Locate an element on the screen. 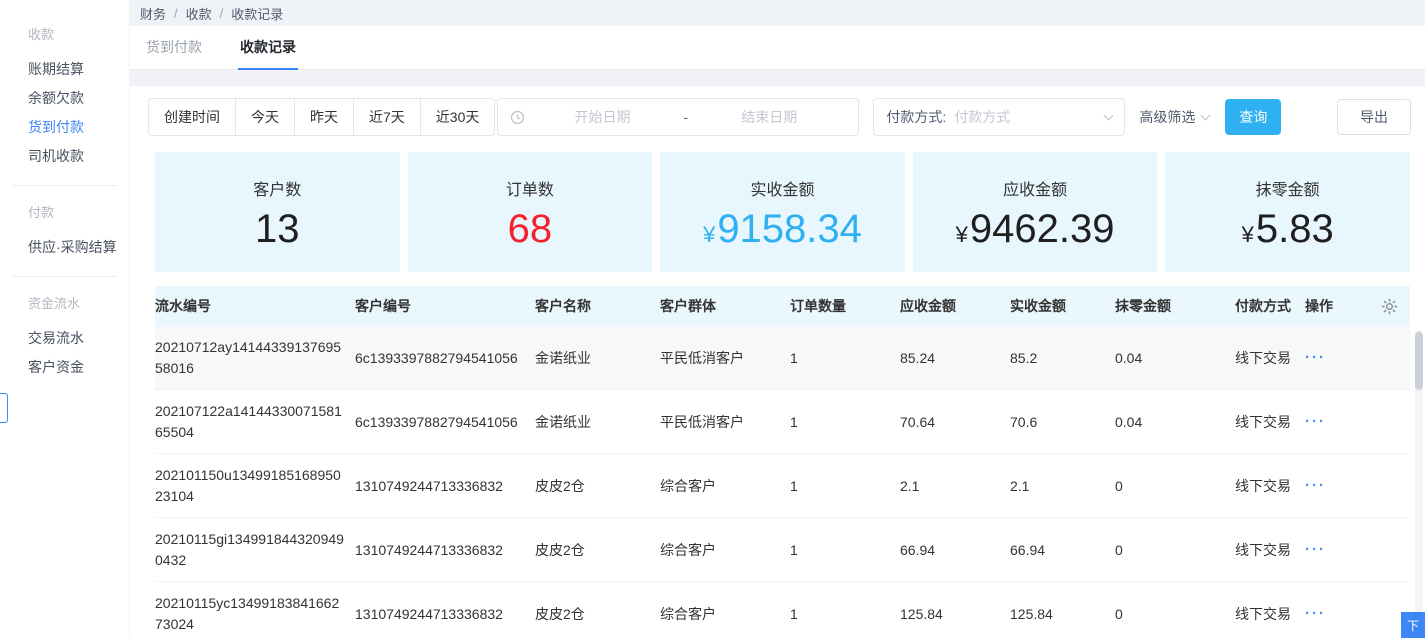  column-header-8: 付款方式 is located at coordinates (1270, 306).